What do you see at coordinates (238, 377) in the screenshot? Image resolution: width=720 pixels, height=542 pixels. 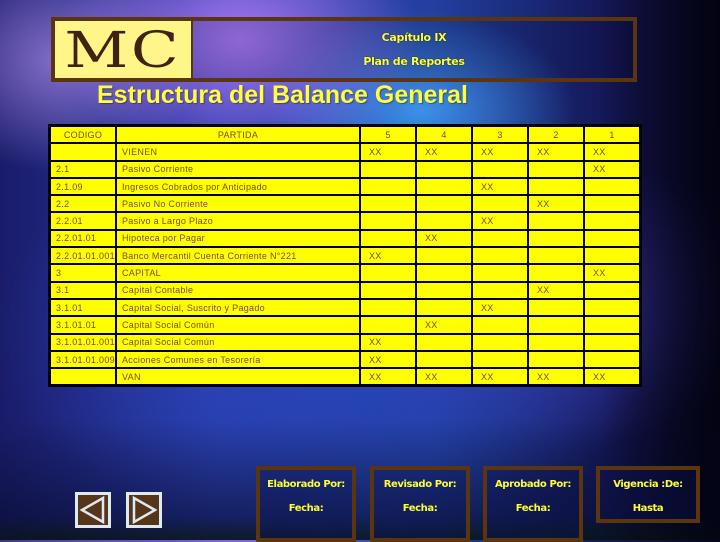 I see `row-partida-cell: VAN` at bounding box center [238, 377].